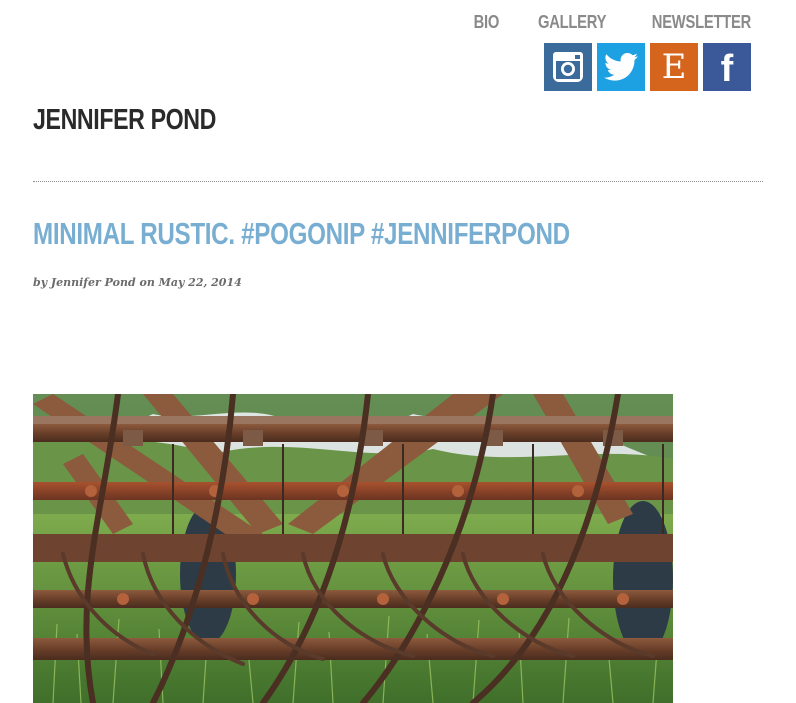 Image resolution: width=796 pixels, height=703 pixels. What do you see at coordinates (486, 22) in the screenshot?
I see `nav-bio-link: Bio` at bounding box center [486, 22].